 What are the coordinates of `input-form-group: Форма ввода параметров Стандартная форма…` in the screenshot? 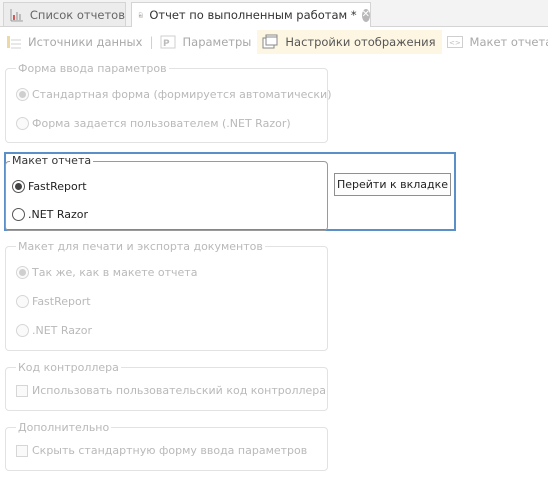 It's located at (168, 102).